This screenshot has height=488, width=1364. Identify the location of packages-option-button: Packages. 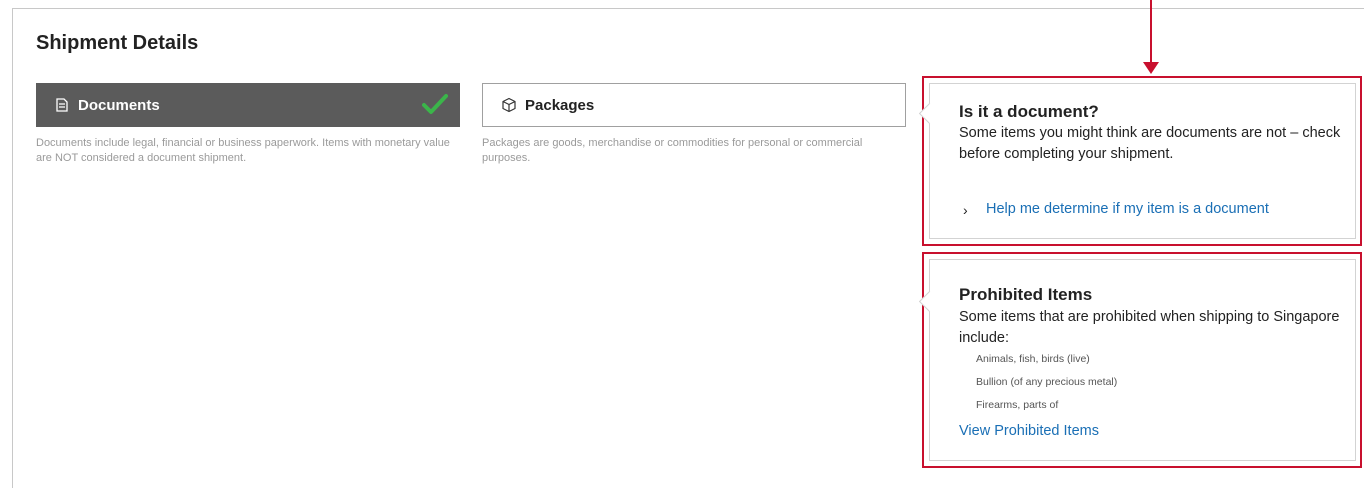
(694, 105).